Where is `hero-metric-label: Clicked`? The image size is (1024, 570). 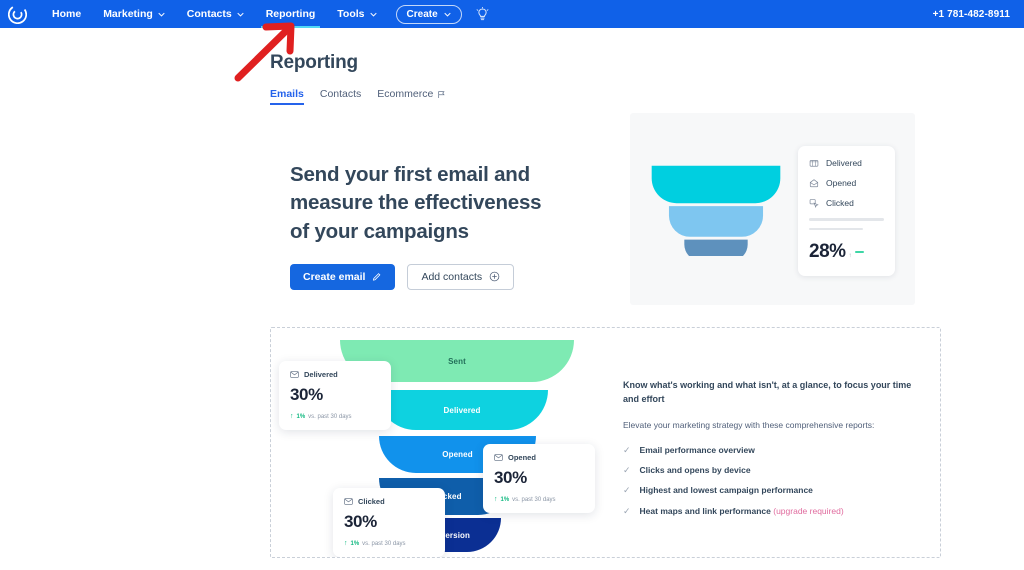
hero-metric-label: Clicked is located at coordinates (840, 203).